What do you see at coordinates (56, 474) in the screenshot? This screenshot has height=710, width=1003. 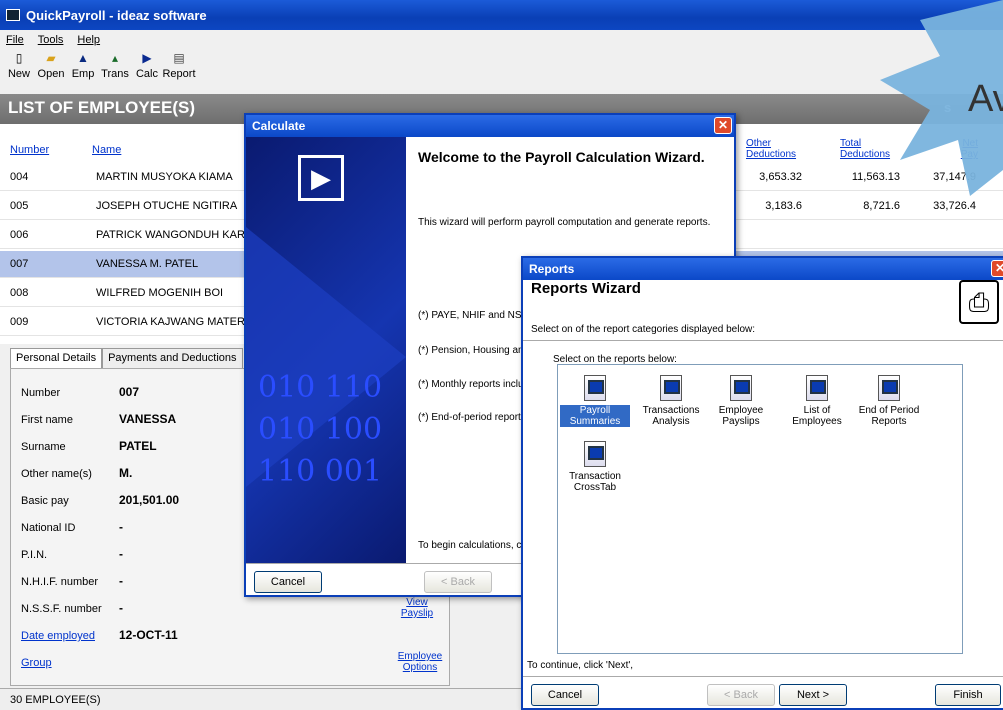 I see `detail-label: Other name(s)` at bounding box center [56, 474].